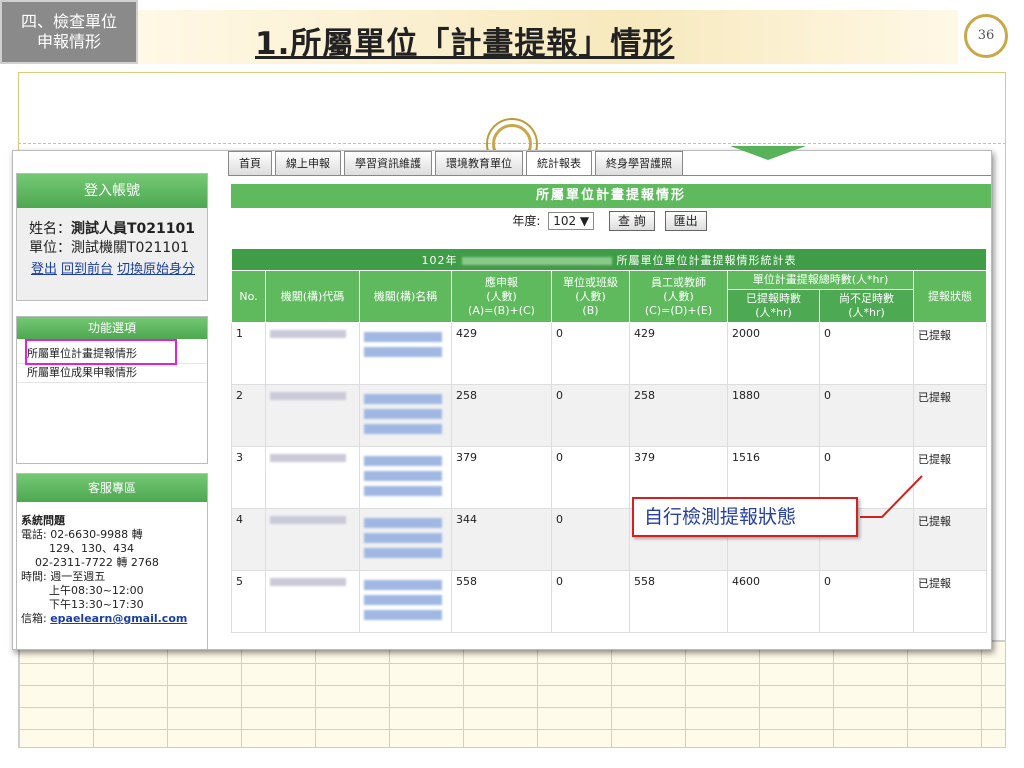  What do you see at coordinates (50, 229) in the screenshot?
I see `name-label: 姓名：` at bounding box center [50, 229].